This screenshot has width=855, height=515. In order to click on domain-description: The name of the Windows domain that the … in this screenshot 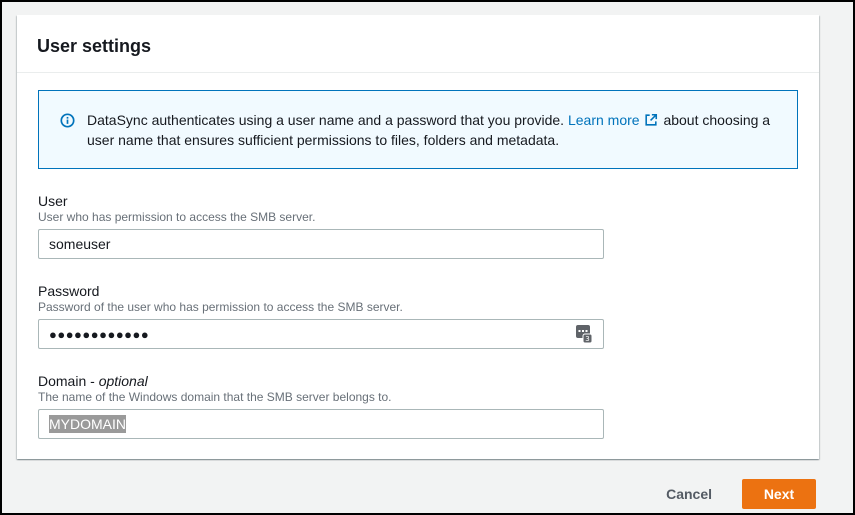, I will do `click(215, 397)`.